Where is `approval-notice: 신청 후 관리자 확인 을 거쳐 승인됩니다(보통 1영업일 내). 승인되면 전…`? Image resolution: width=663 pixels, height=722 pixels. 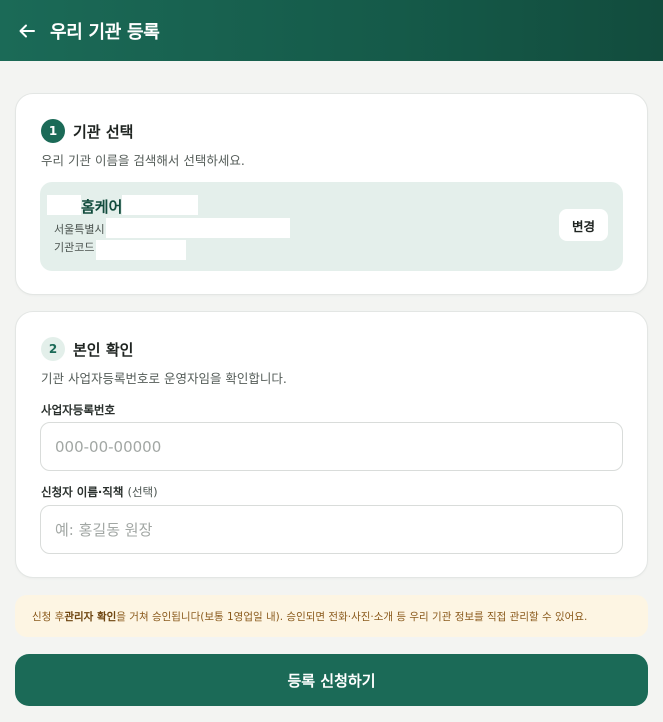 approval-notice: 신청 후 관리자 확인 을 거쳐 승인됩니다(보통 1영업일 내). 승인되면 전… is located at coordinates (331, 616).